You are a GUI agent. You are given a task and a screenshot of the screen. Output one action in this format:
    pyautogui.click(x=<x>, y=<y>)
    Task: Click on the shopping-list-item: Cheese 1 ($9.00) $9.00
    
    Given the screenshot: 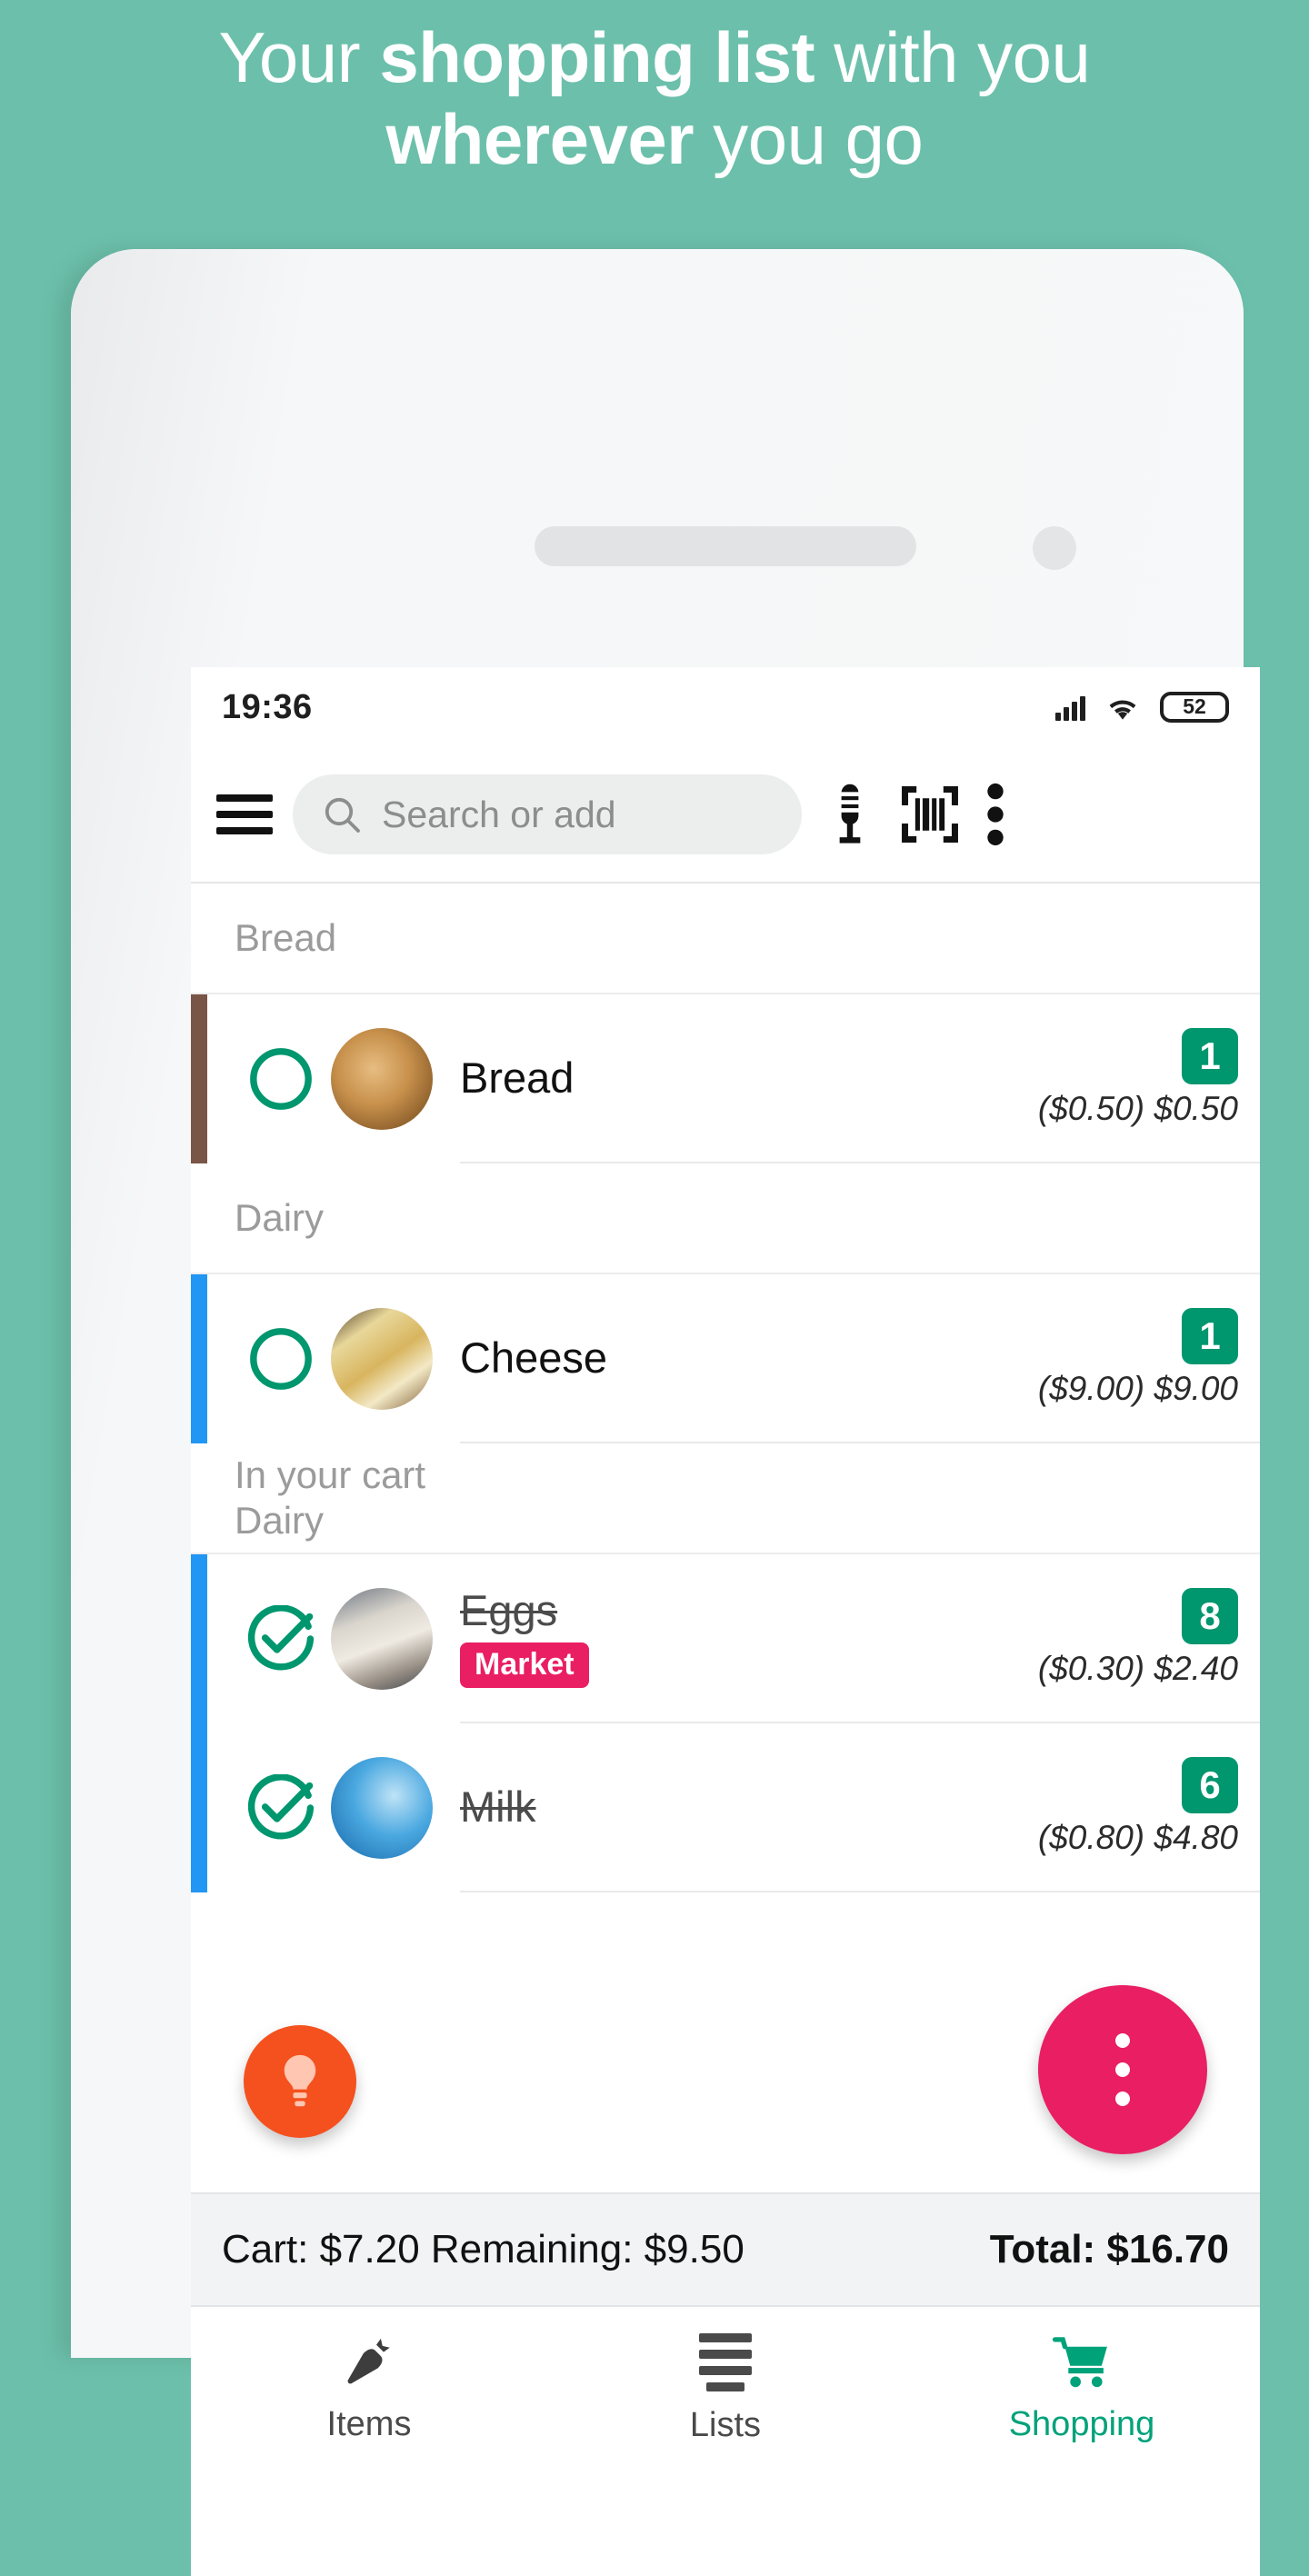 What is the action you would take?
    pyautogui.click(x=725, y=1358)
    